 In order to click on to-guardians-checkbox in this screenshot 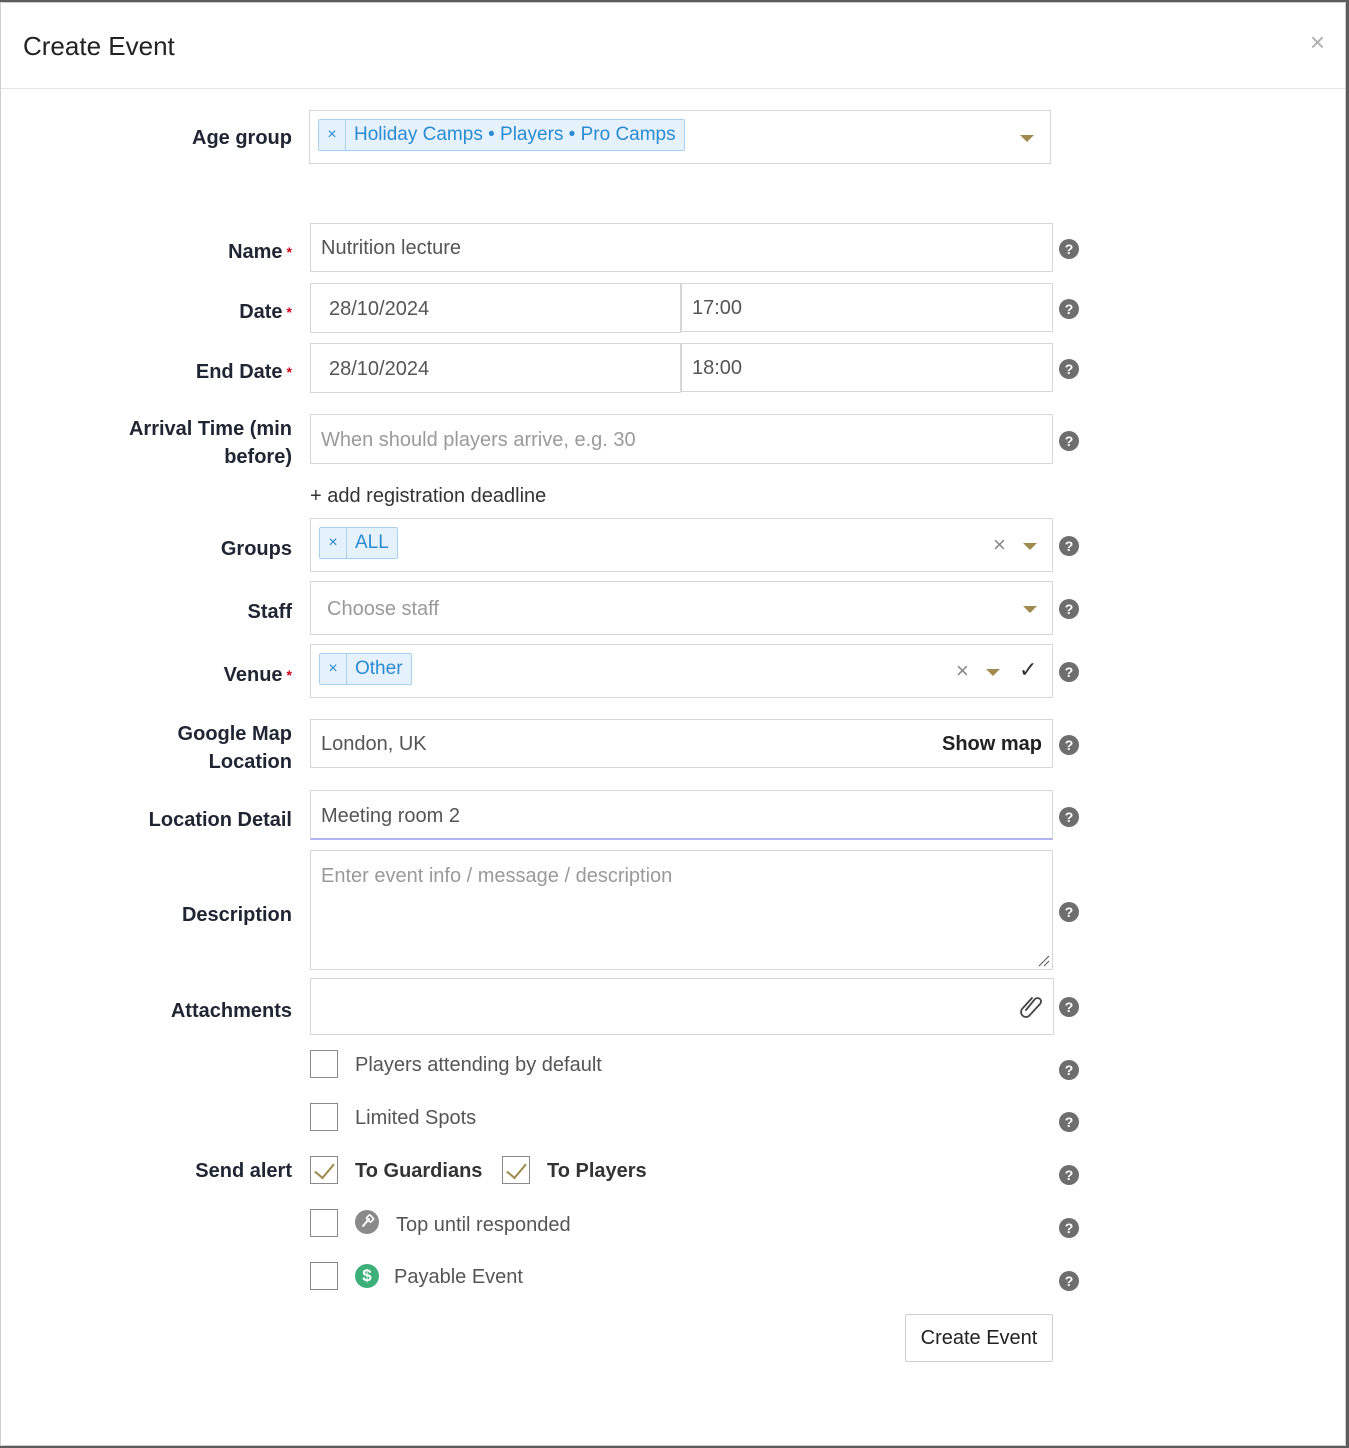, I will do `click(324, 1170)`.